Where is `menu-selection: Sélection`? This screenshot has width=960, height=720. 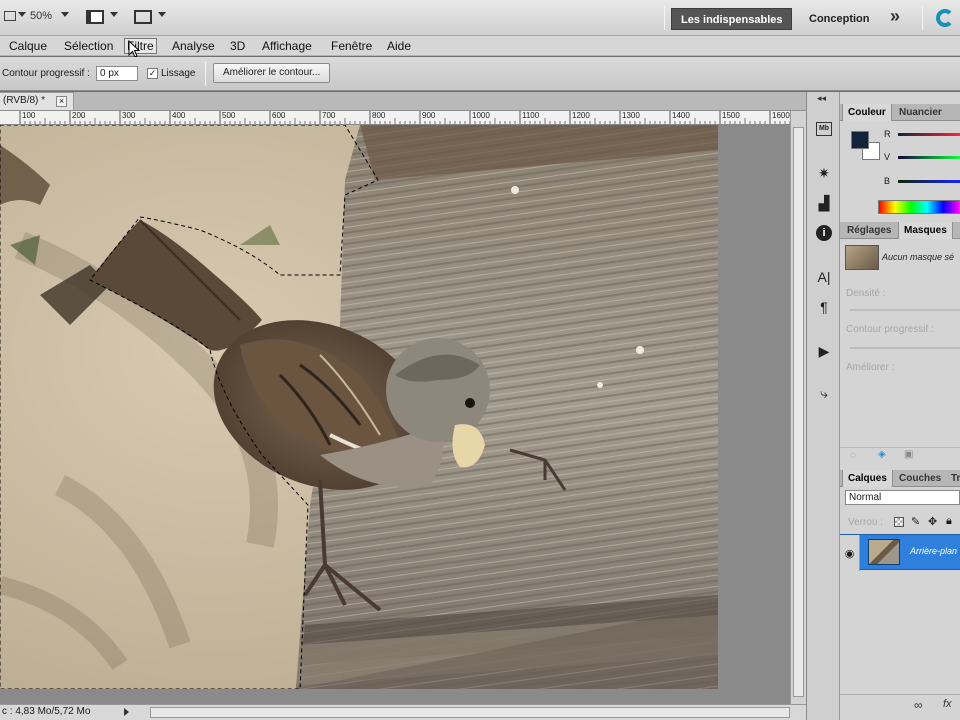
menu-selection: Sélection is located at coordinates (88, 46).